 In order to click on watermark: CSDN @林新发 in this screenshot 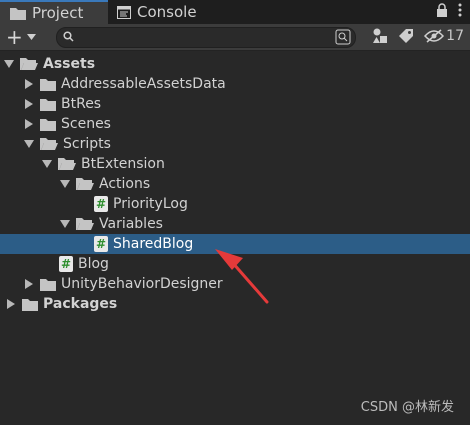, I will do `click(407, 407)`.